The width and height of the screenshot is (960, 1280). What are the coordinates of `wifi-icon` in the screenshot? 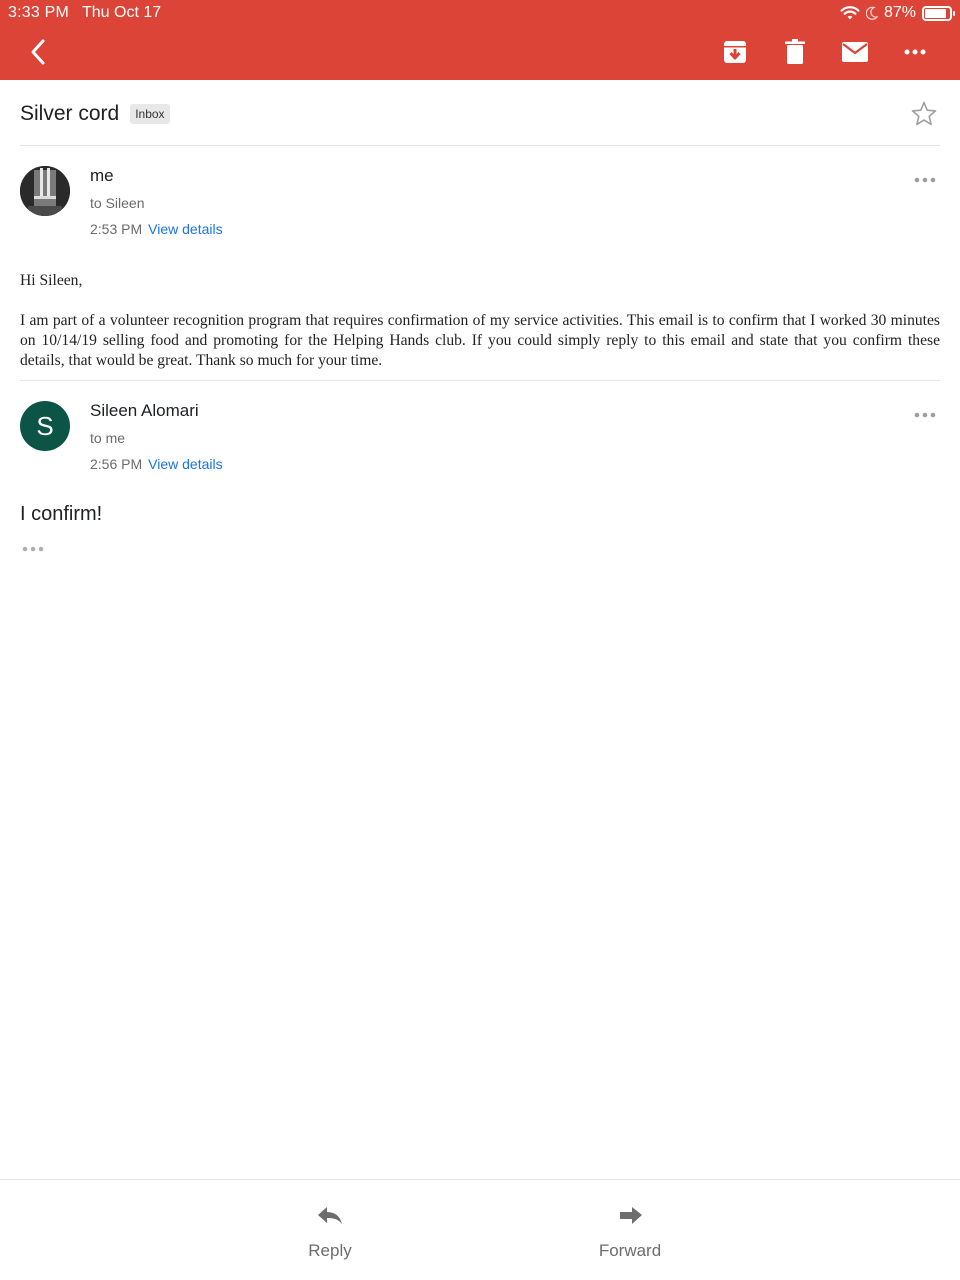 It's located at (850, 13).